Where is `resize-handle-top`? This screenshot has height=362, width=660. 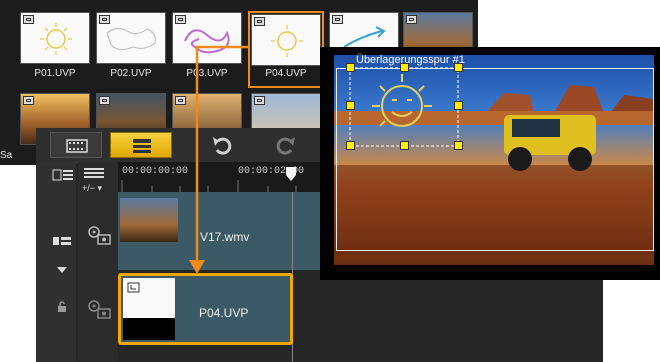 resize-handle-top is located at coordinates (404, 67).